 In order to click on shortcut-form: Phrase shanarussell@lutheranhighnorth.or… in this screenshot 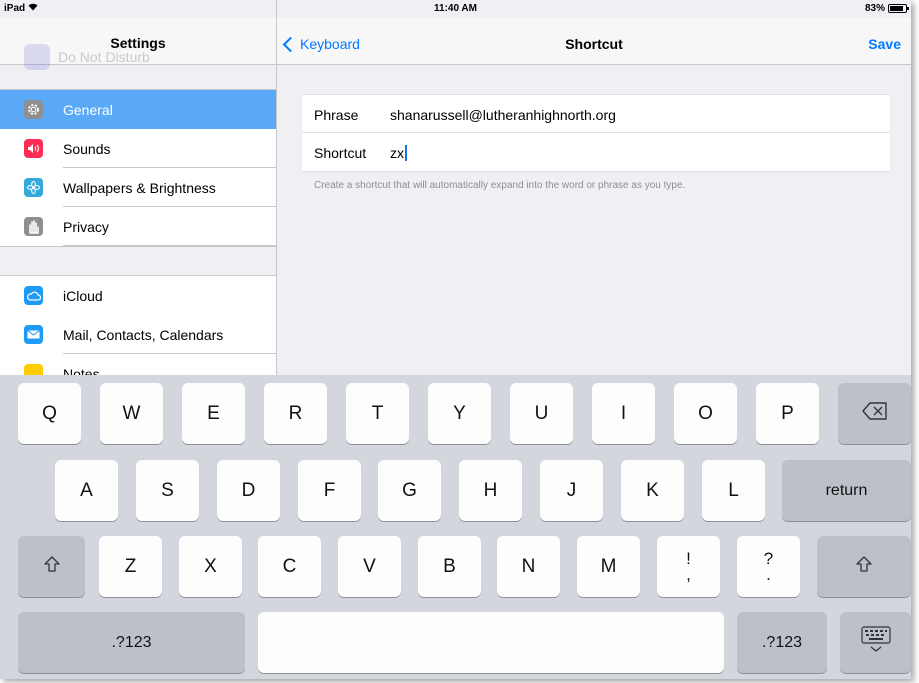, I will do `click(596, 133)`.